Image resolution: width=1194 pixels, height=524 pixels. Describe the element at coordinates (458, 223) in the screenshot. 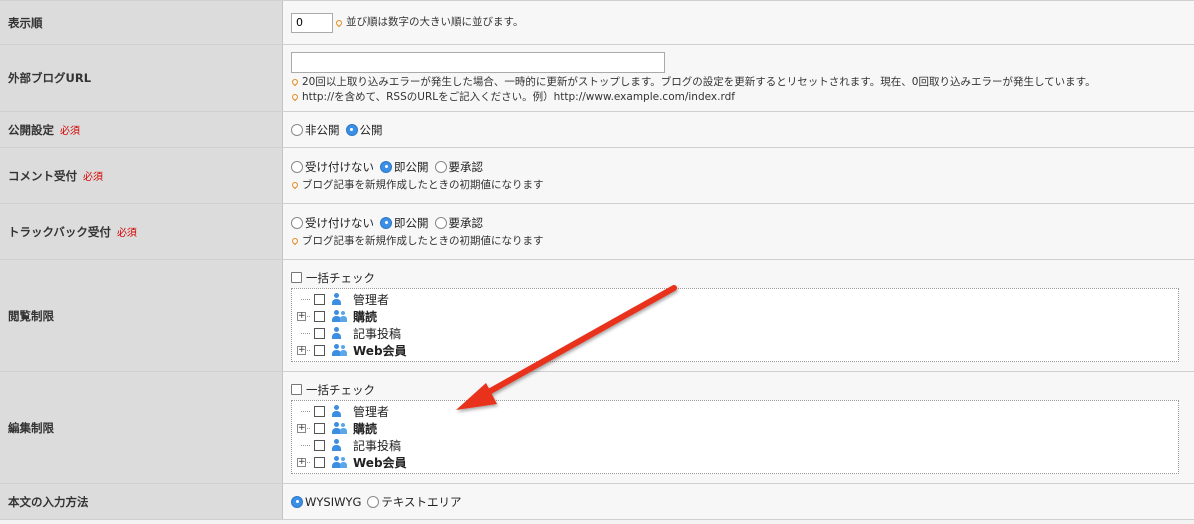

I see `trackback-option-approval: 要承認` at that location.